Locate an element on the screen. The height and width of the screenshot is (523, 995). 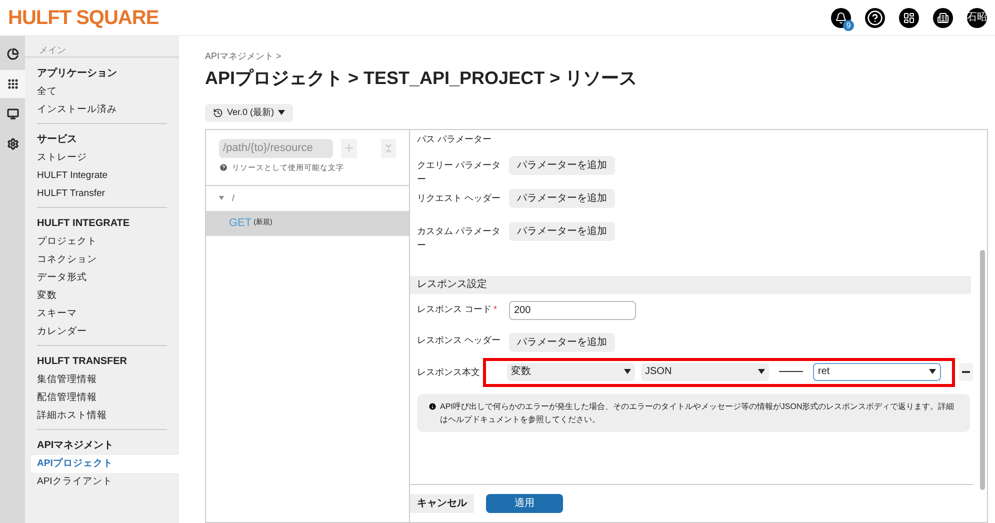
sidebar-item: ストレージ is located at coordinates (102, 158).